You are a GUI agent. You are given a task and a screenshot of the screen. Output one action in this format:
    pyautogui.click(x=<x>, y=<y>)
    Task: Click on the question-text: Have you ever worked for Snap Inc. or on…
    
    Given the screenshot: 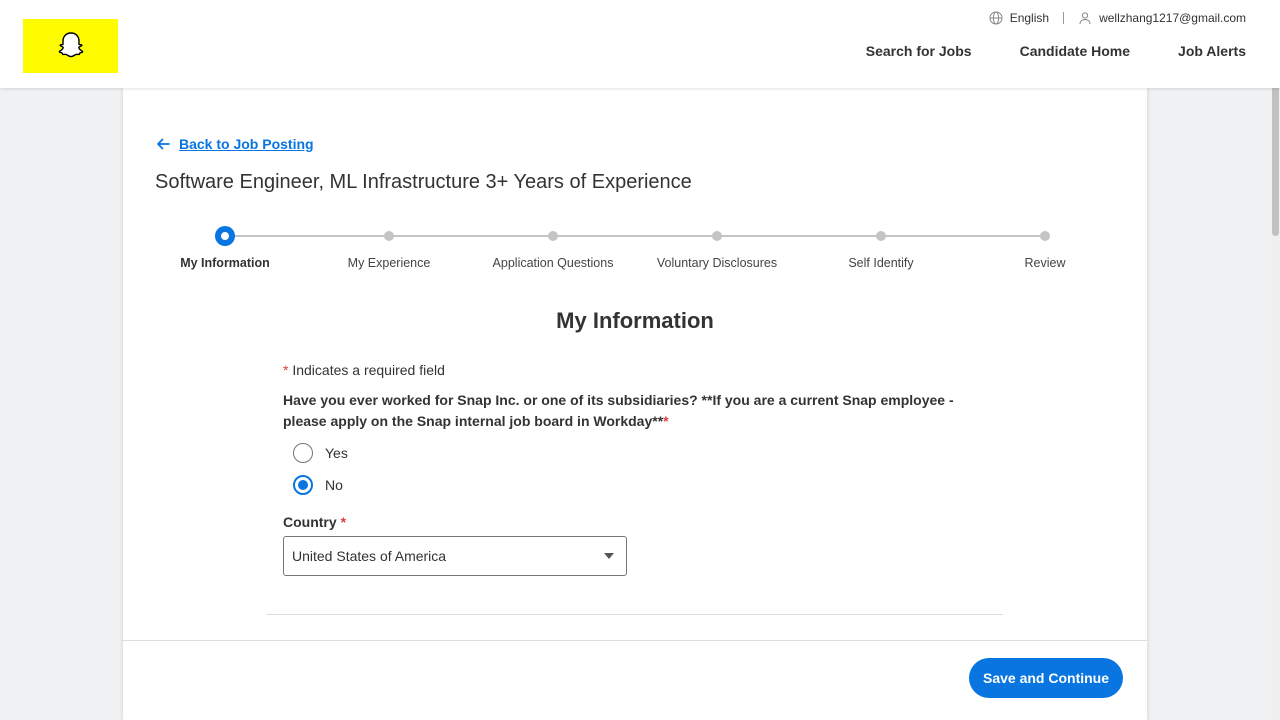 What is the action you would take?
    pyautogui.click(x=618, y=410)
    